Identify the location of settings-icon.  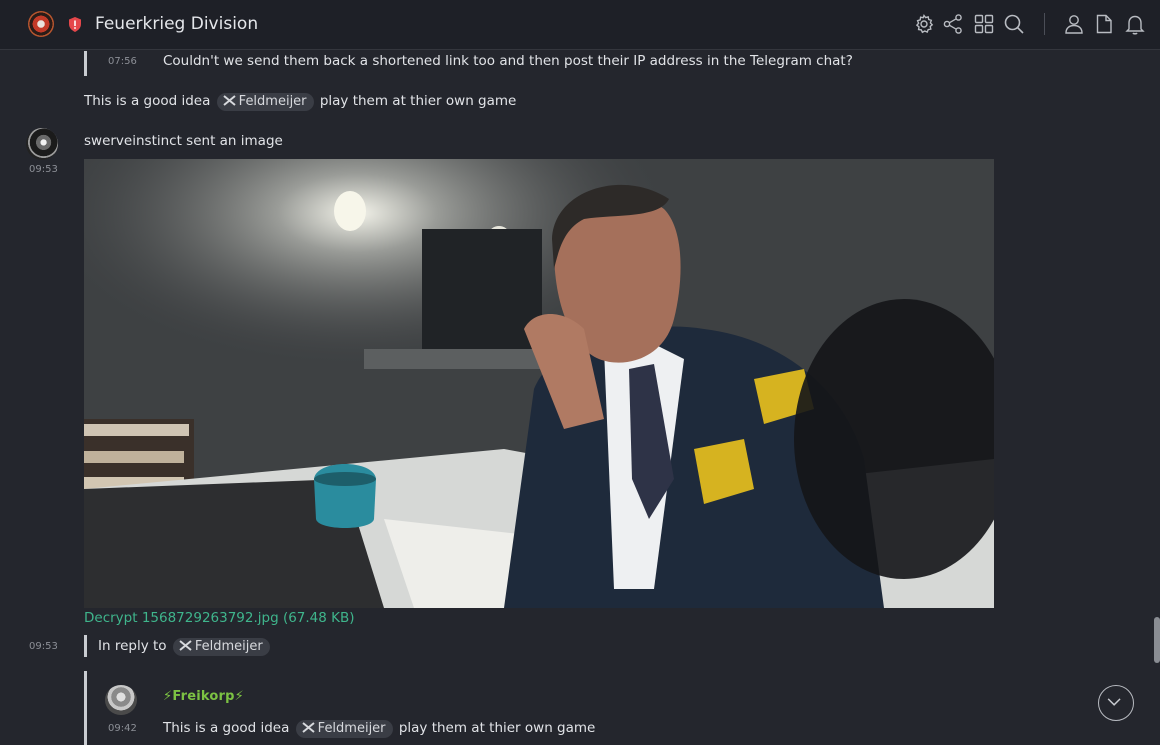
(924, 24).